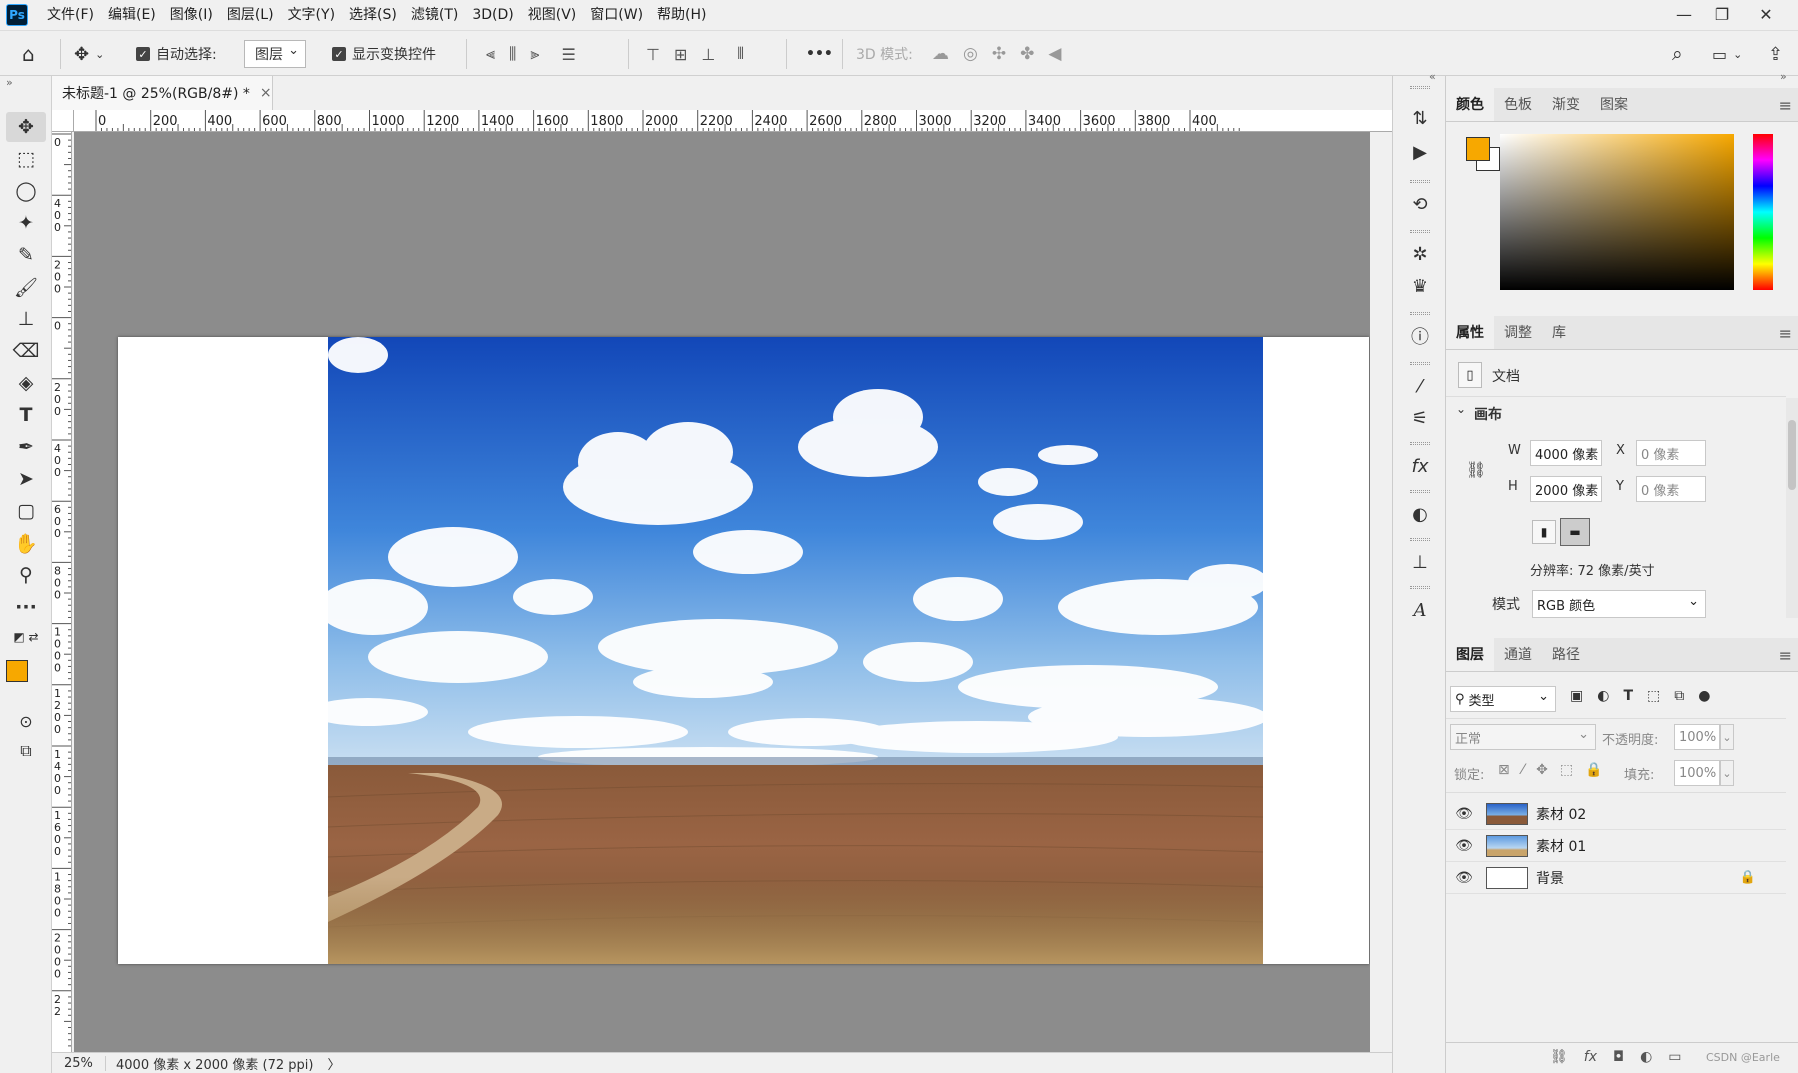 The image size is (1798, 1073). Describe the element at coordinates (1646, 1057) in the screenshot. I see `adjustment-layer-icon: ◐` at that location.